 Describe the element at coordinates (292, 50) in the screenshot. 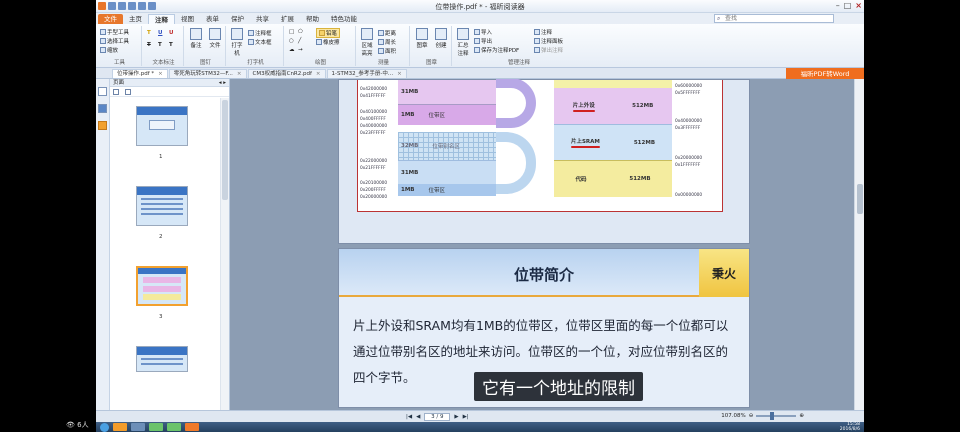

I see `cloud-icon: ☁` at that location.